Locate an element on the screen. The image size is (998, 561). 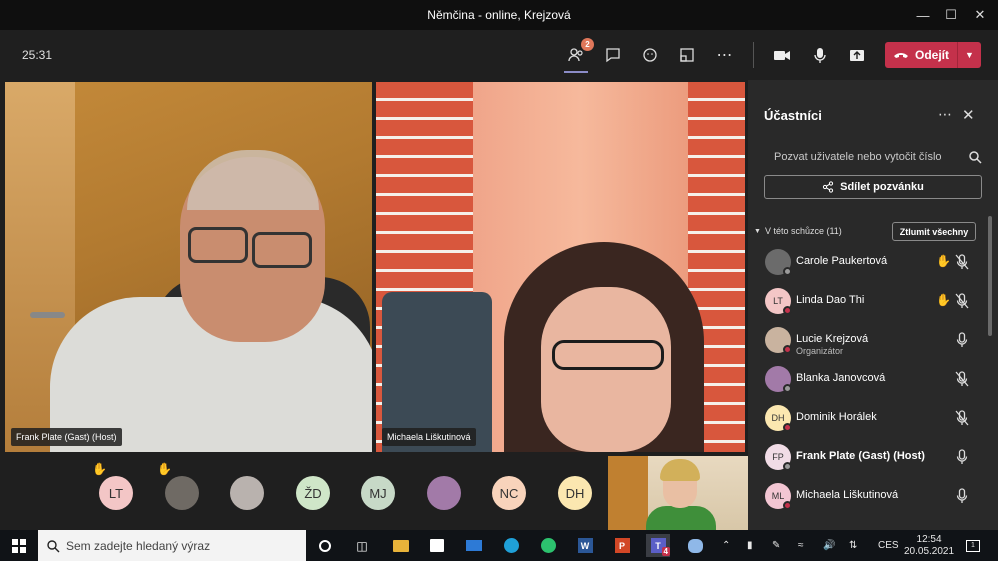
clock: 12:54 20.05.2021 is located at coordinates (929, 545).